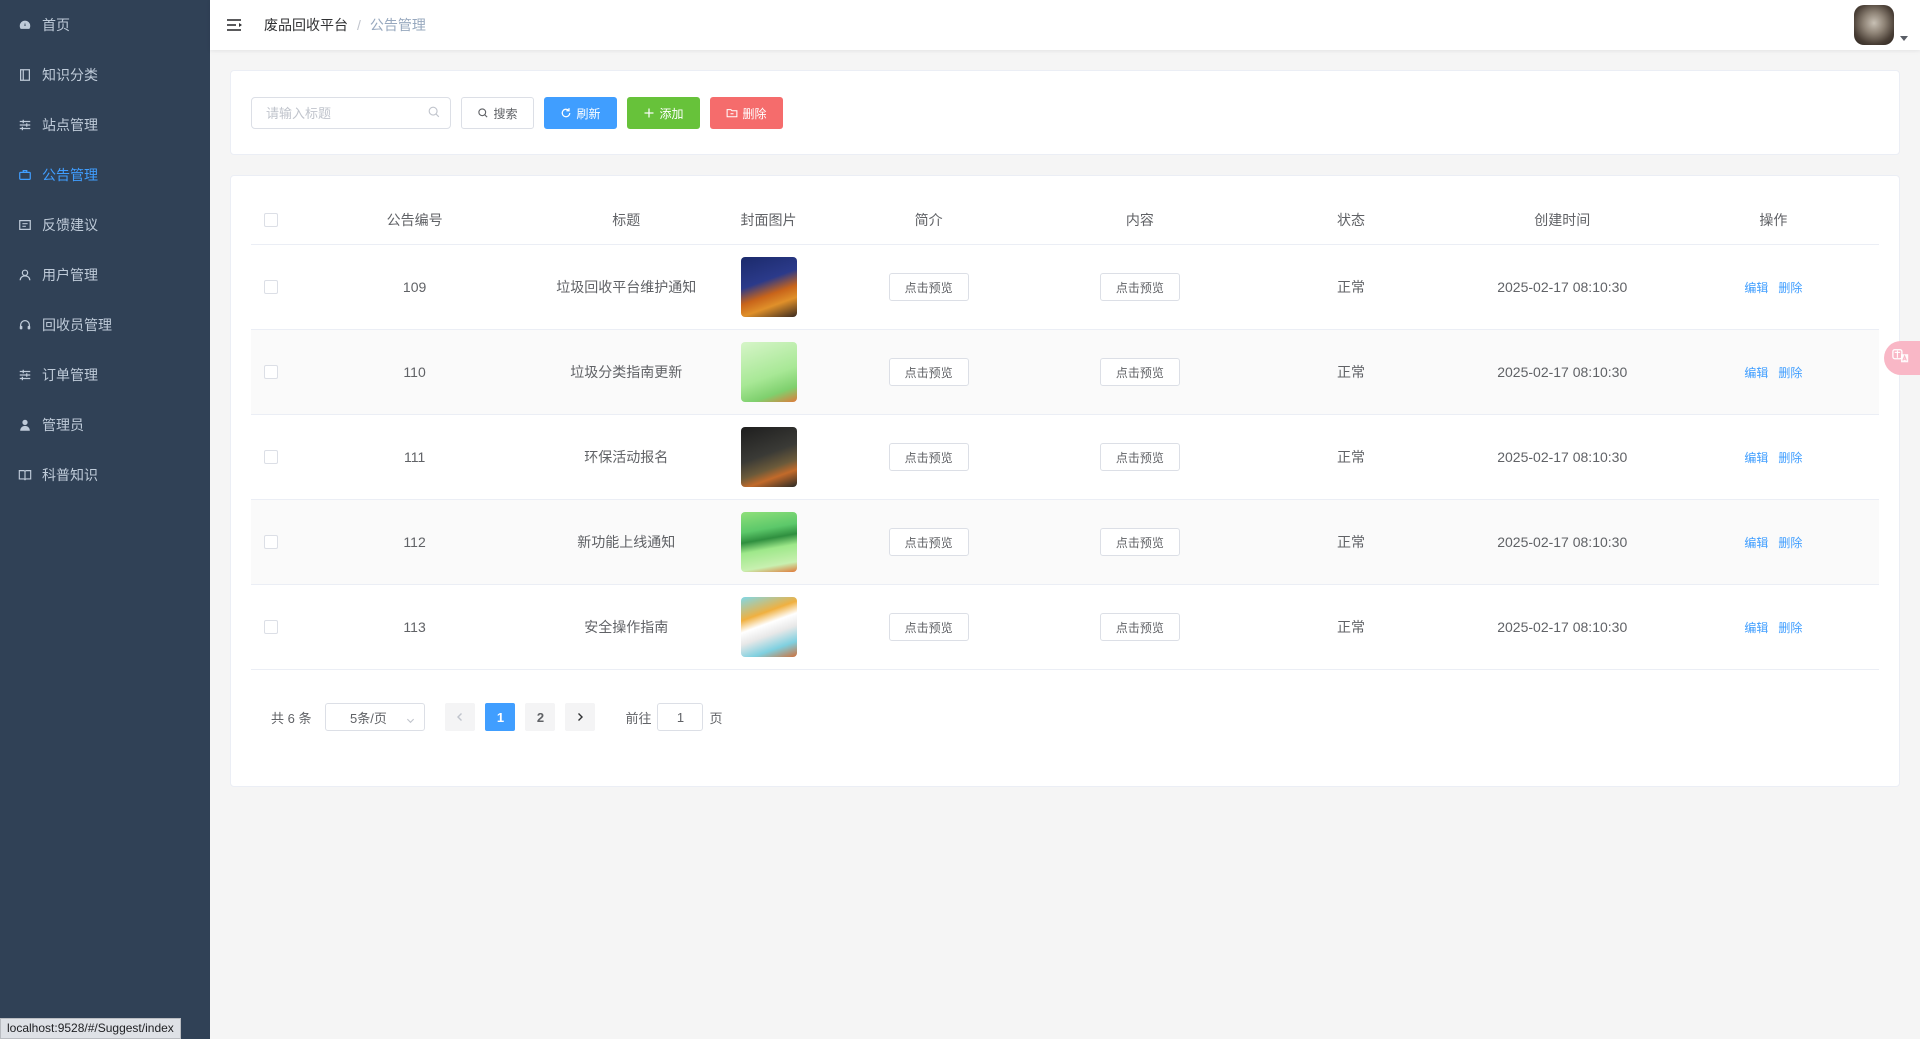  Describe the element at coordinates (105, 425) in the screenshot. I see `sidebar-item-admin: 管理员` at that location.